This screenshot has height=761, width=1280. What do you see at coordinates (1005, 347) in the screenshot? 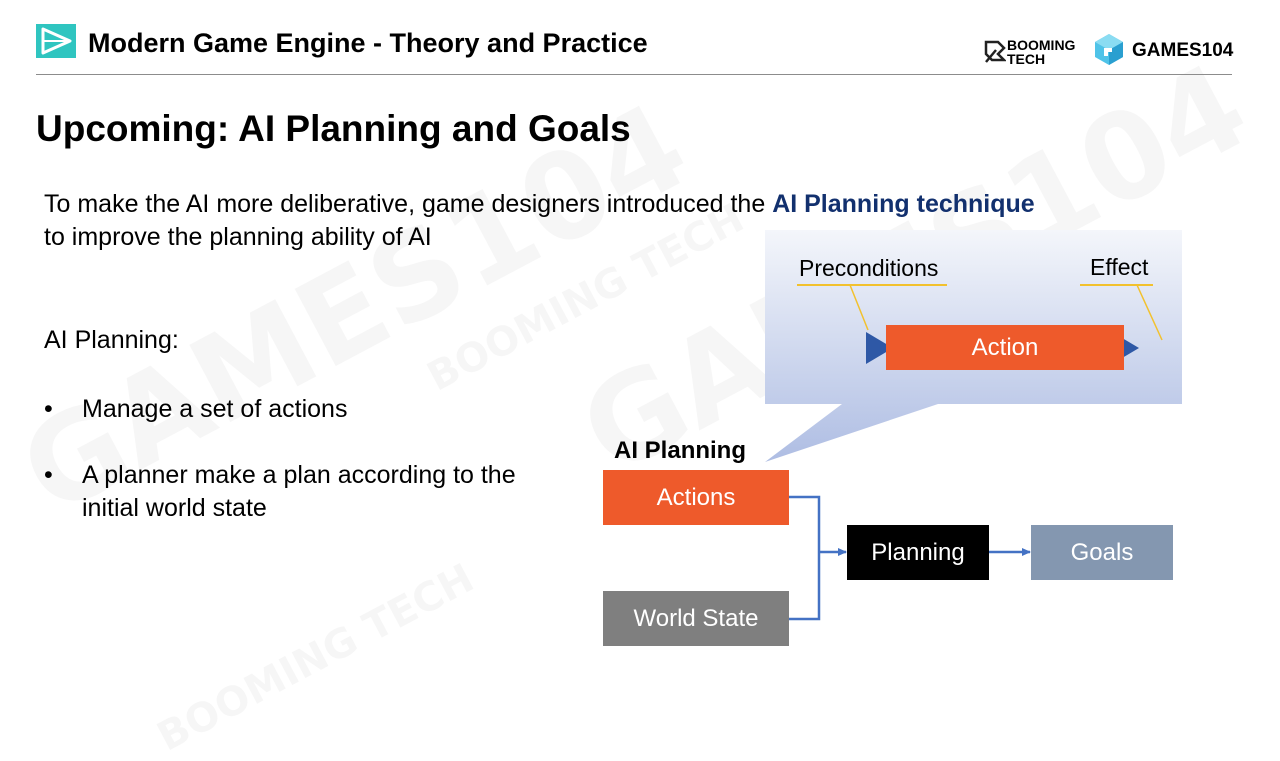
I see `action-bar: Action` at bounding box center [1005, 347].